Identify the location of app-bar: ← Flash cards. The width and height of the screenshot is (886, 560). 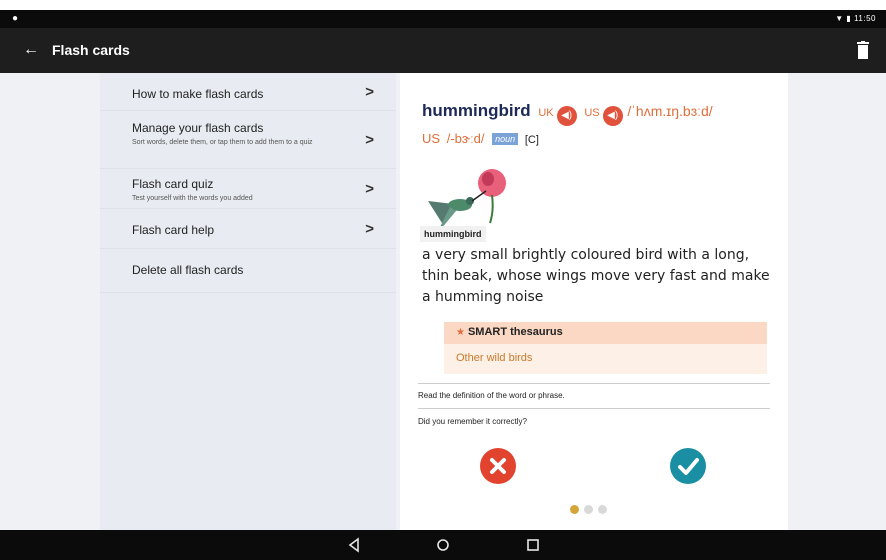
(443, 50).